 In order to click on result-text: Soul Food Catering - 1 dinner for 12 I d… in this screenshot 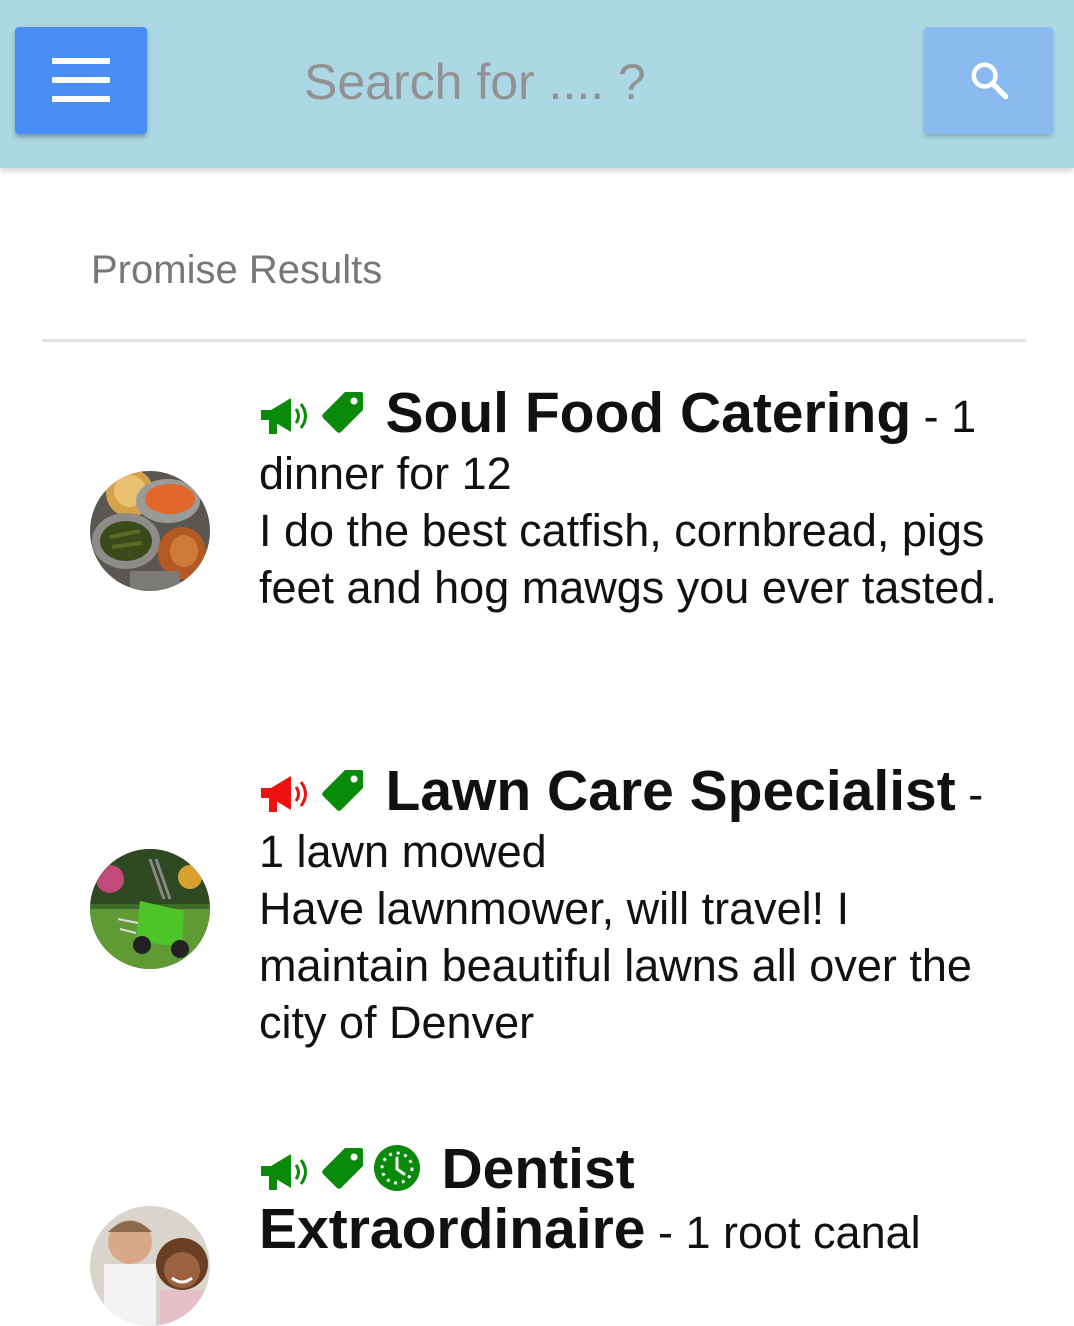, I will do `click(629, 500)`.